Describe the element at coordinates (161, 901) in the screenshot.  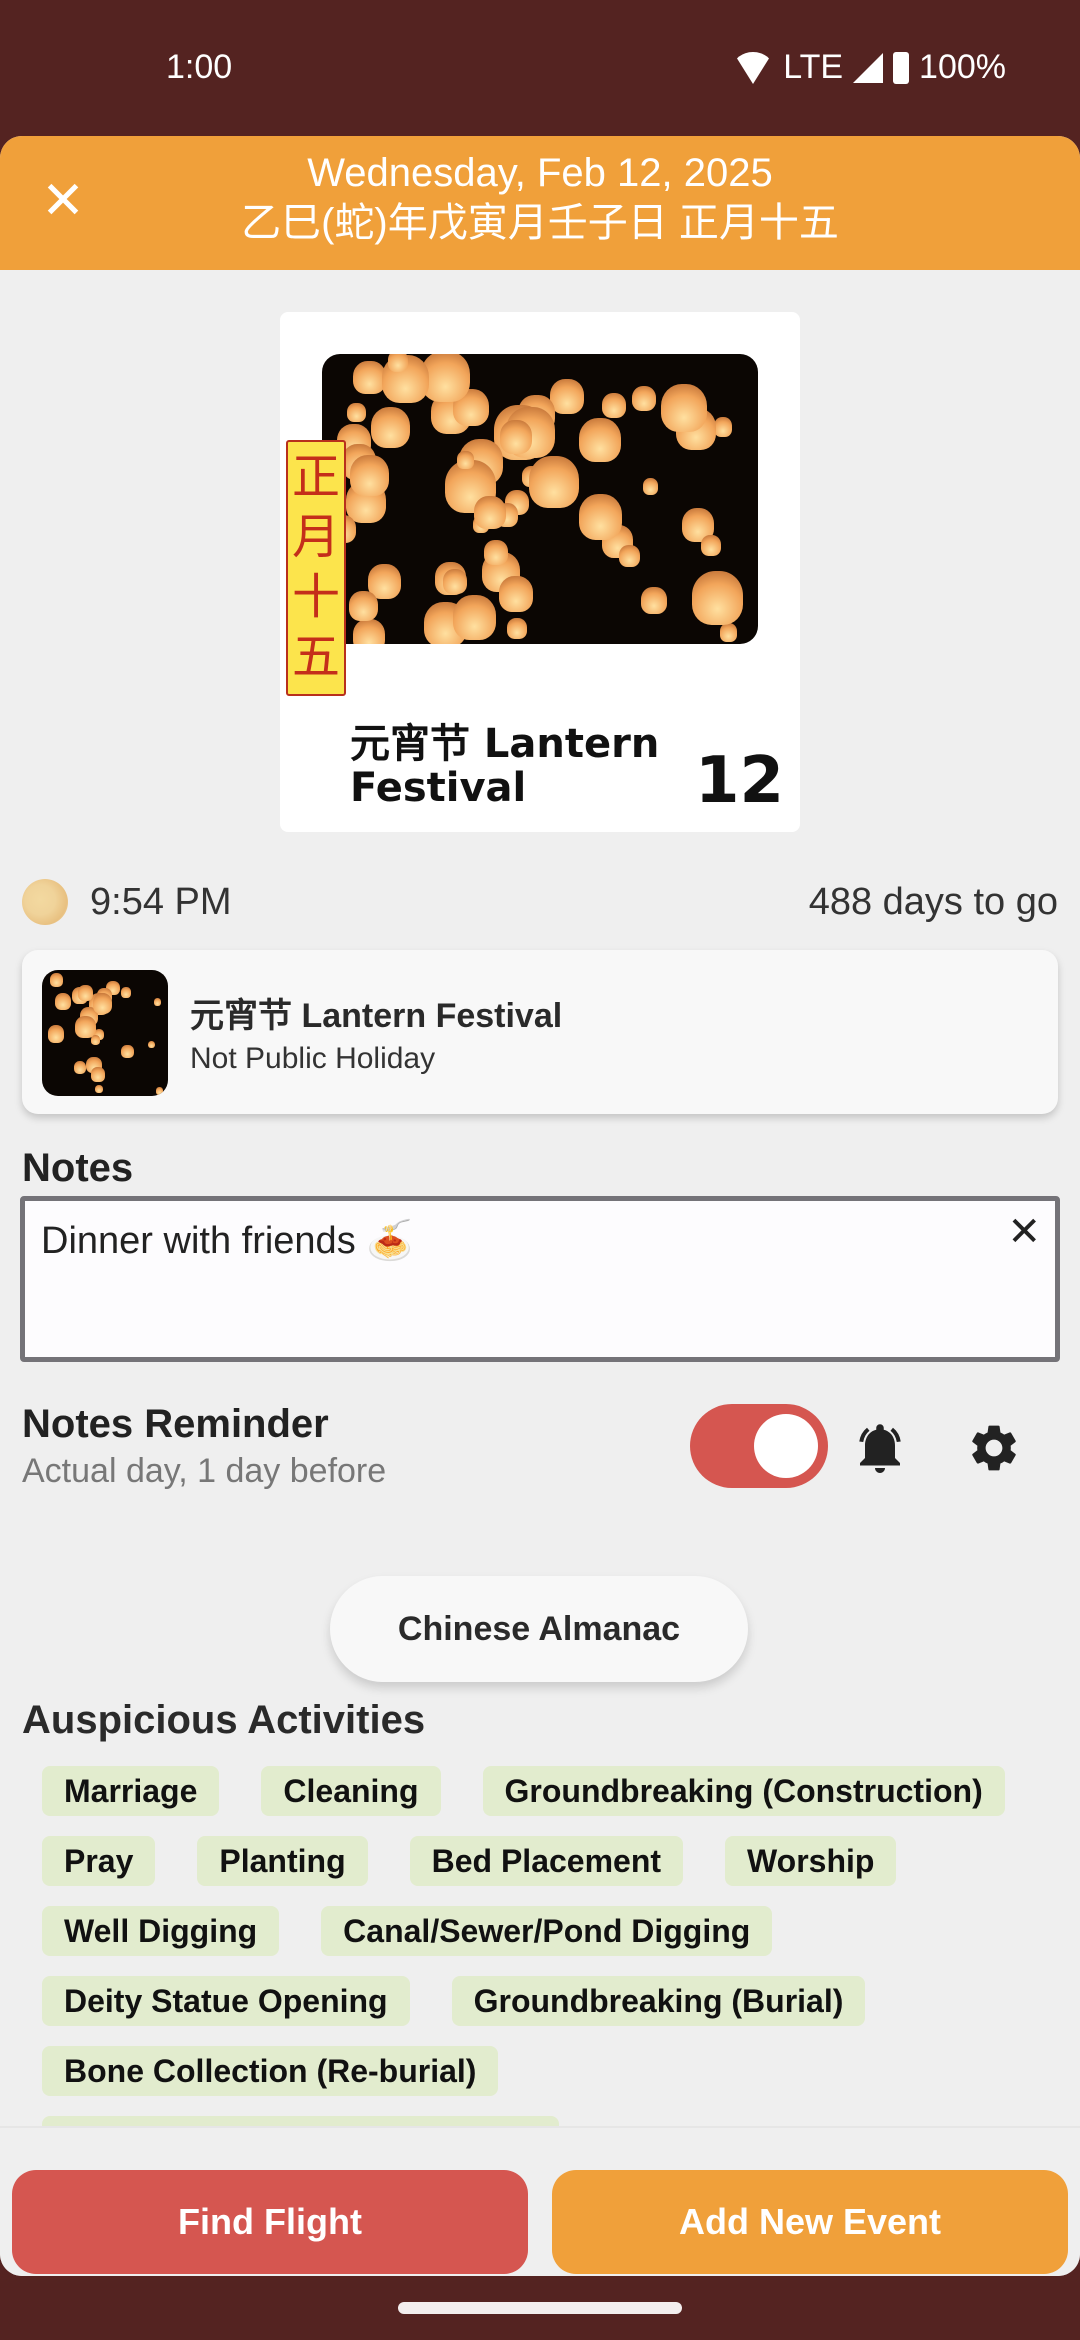
I see `moonrise-time: 9:54 PM` at that location.